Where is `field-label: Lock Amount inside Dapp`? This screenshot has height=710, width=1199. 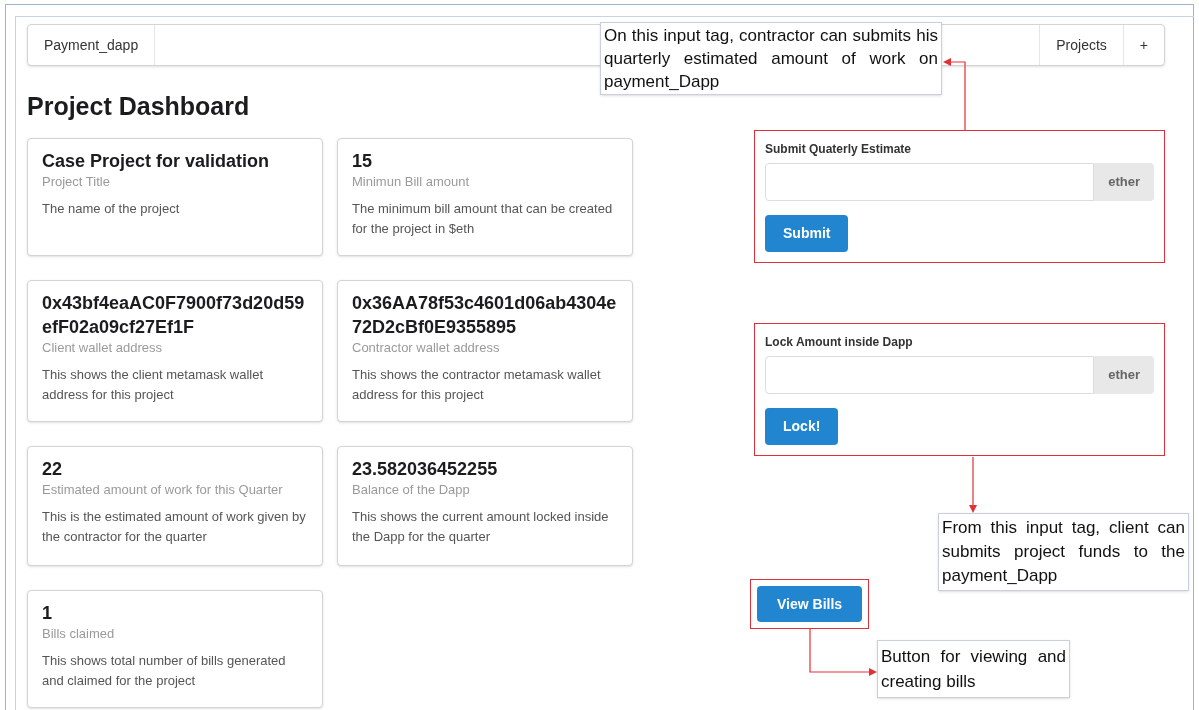
field-label: Lock Amount inside Dapp is located at coordinates (839, 342).